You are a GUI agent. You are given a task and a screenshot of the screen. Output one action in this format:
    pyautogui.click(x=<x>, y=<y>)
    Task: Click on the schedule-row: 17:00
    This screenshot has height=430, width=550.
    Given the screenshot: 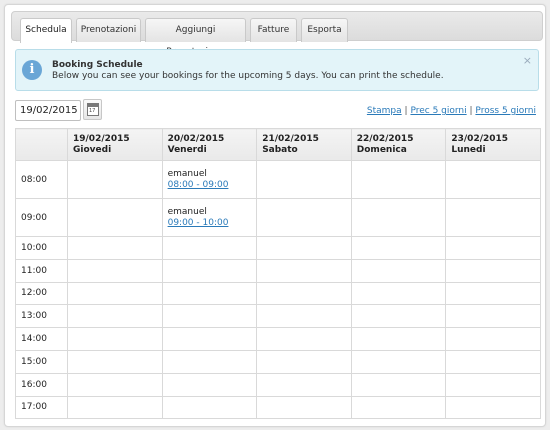 What is the action you would take?
    pyautogui.click(x=278, y=407)
    